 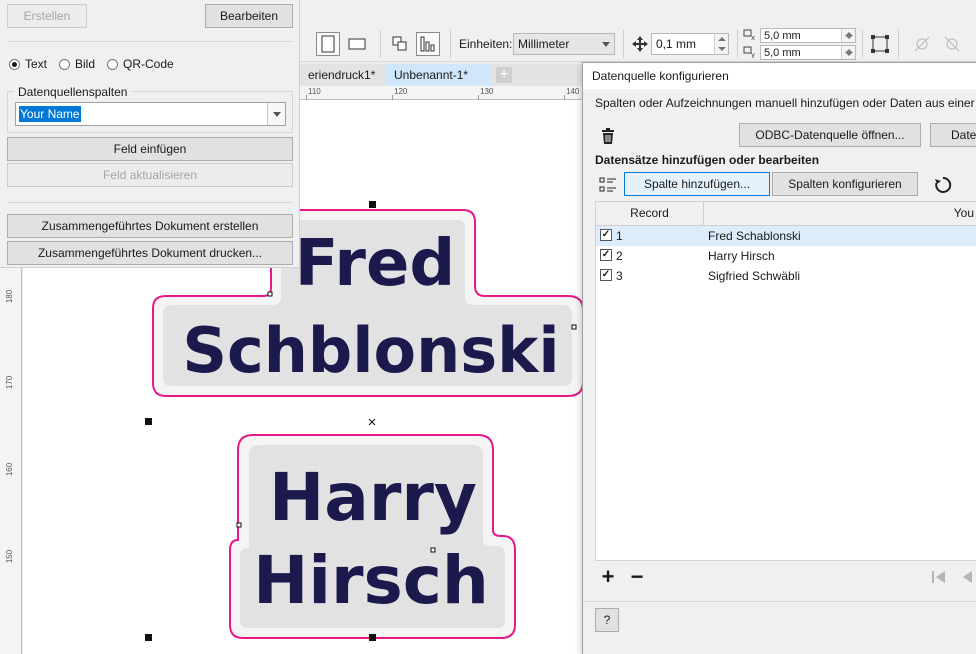 I want to click on duplicate-y-icon: y, so click(x=750, y=52).